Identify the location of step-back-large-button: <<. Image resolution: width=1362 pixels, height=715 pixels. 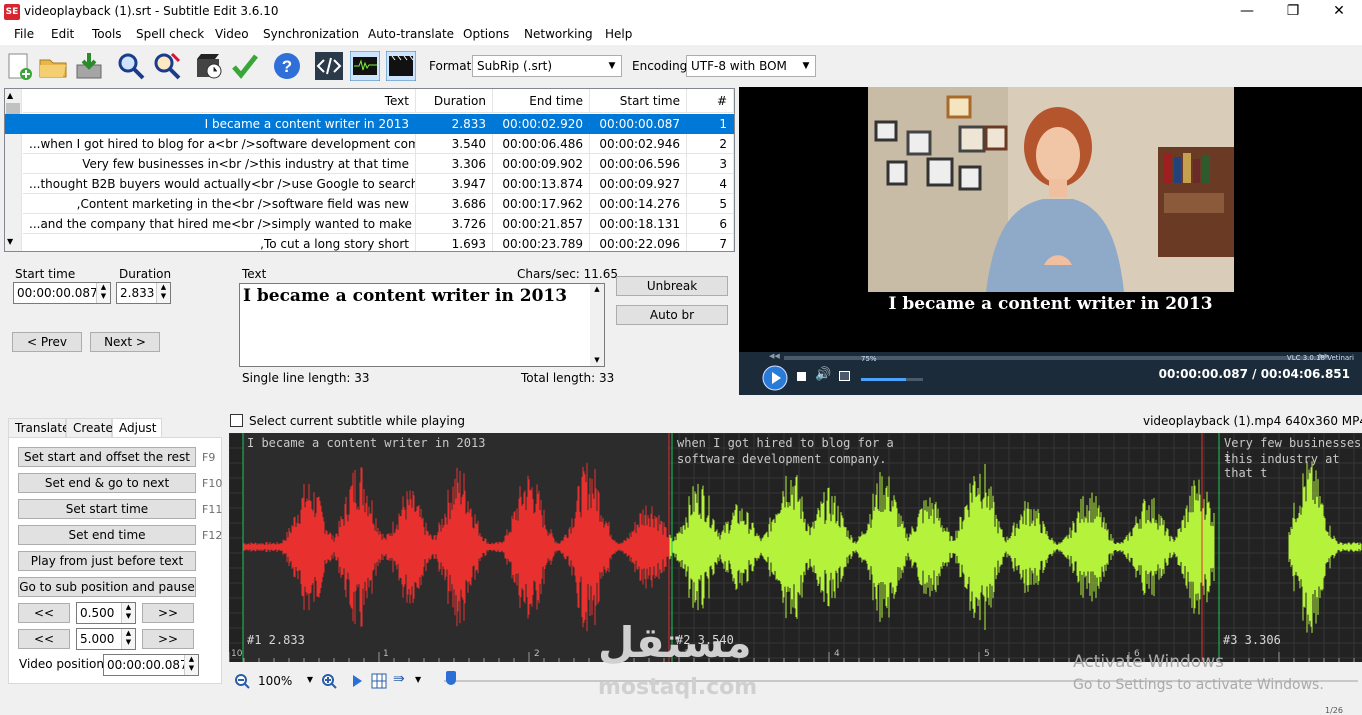
(44, 639).